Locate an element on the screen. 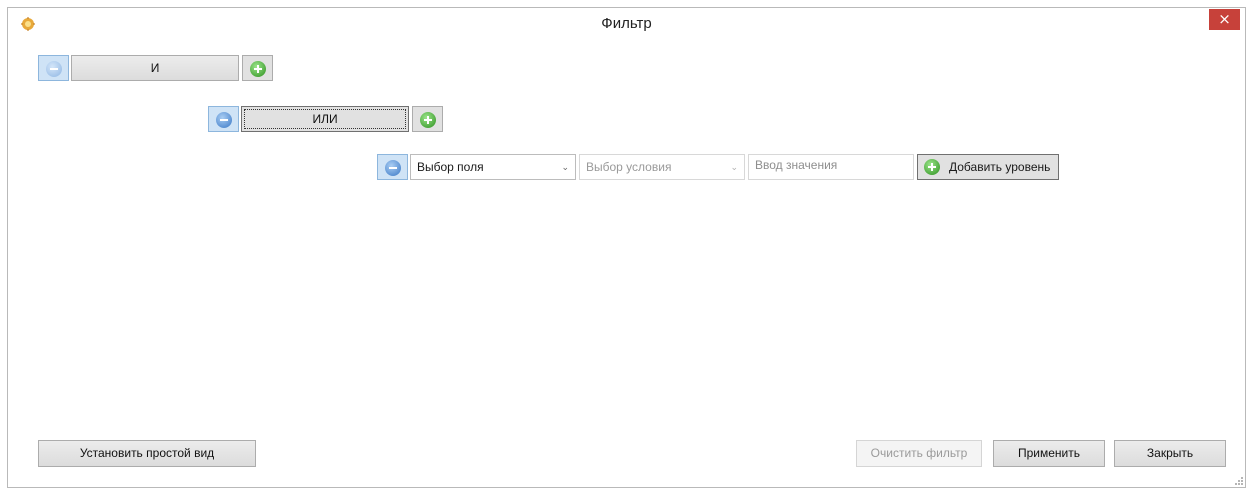 The height and width of the screenshot is (491, 1253). level2-operator-button: ИЛИ is located at coordinates (325, 119).